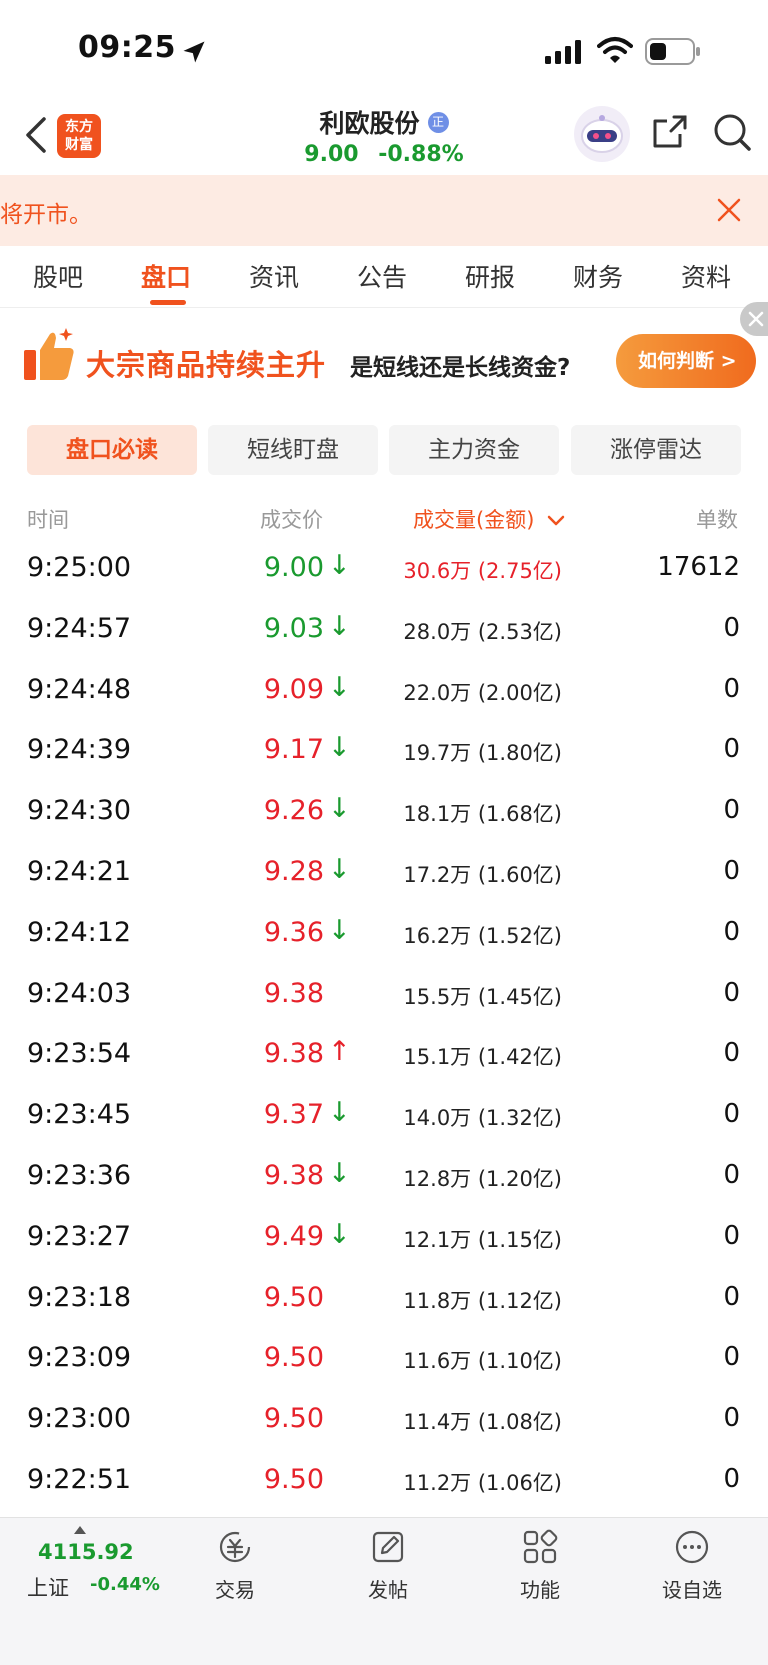 The image size is (768, 1665). I want to click on tab-profile: 资料, so click(706, 276).